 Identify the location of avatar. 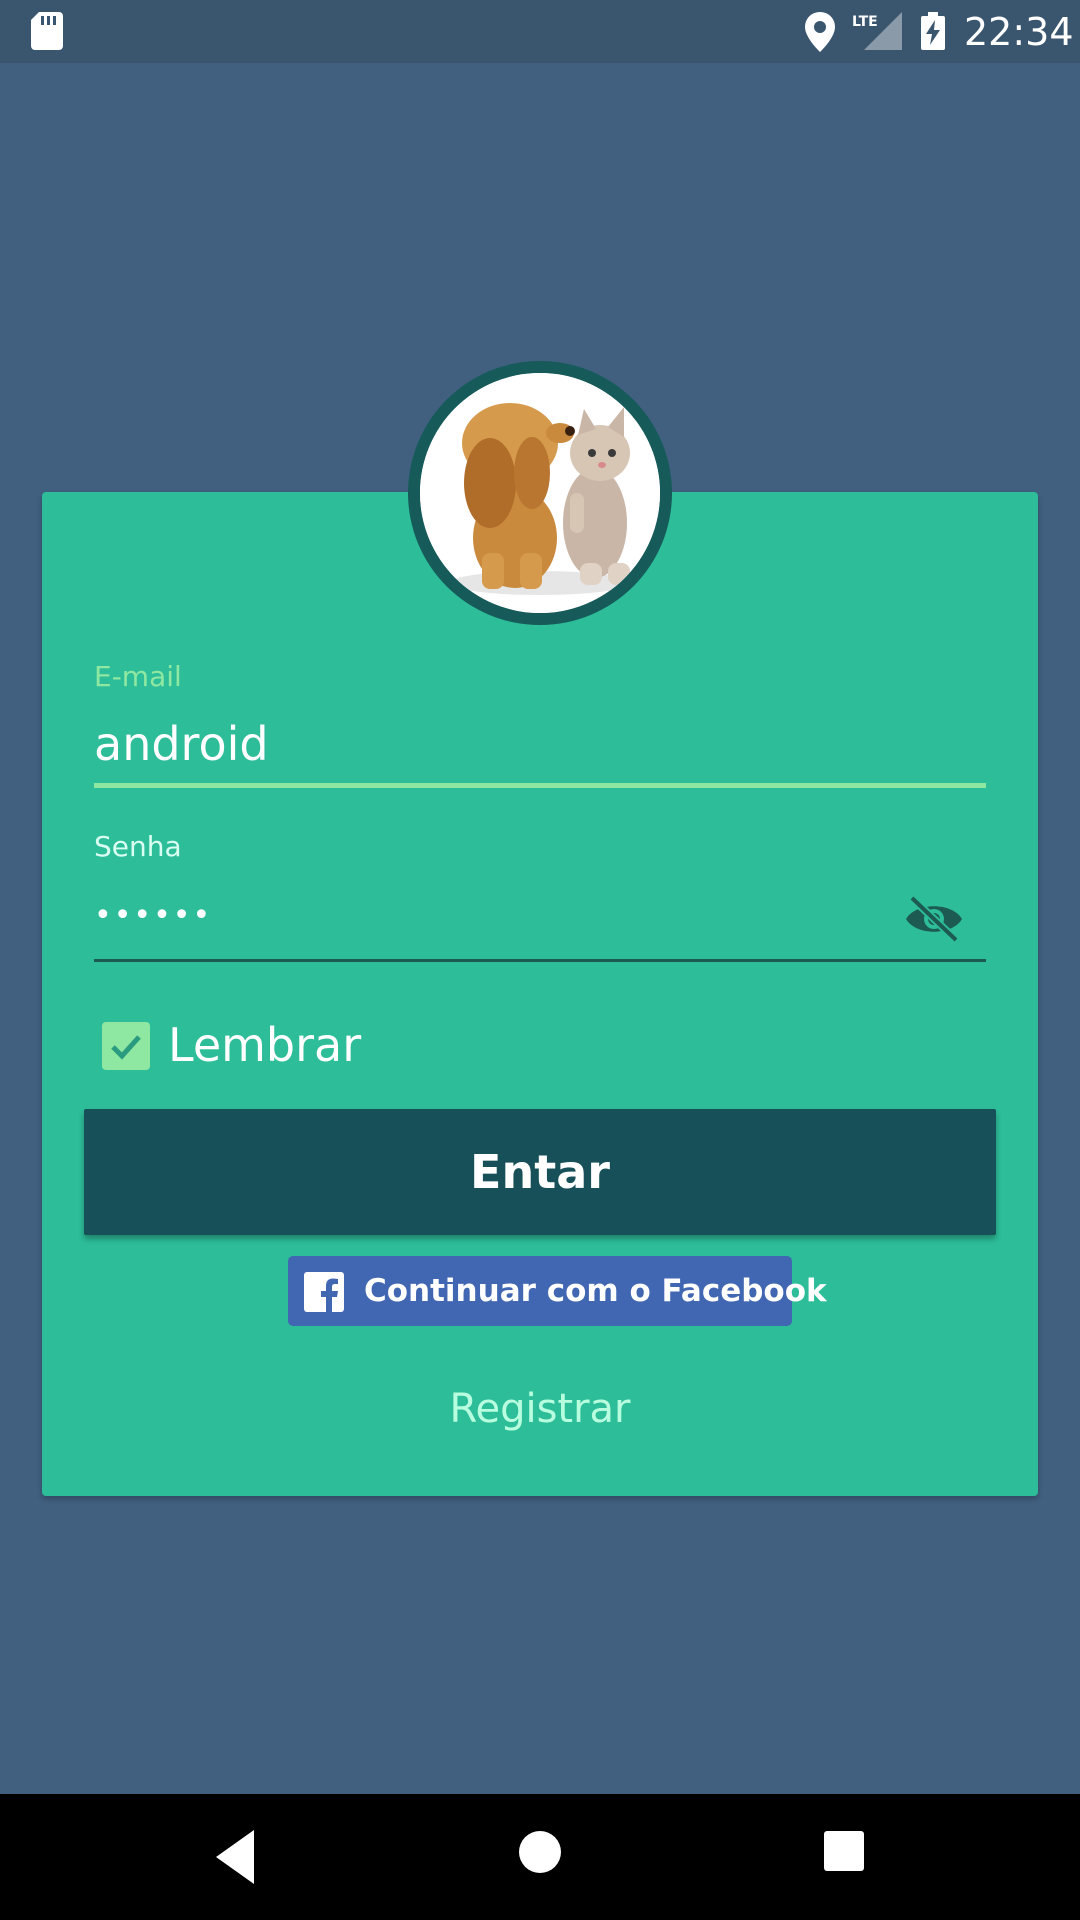
(540, 493).